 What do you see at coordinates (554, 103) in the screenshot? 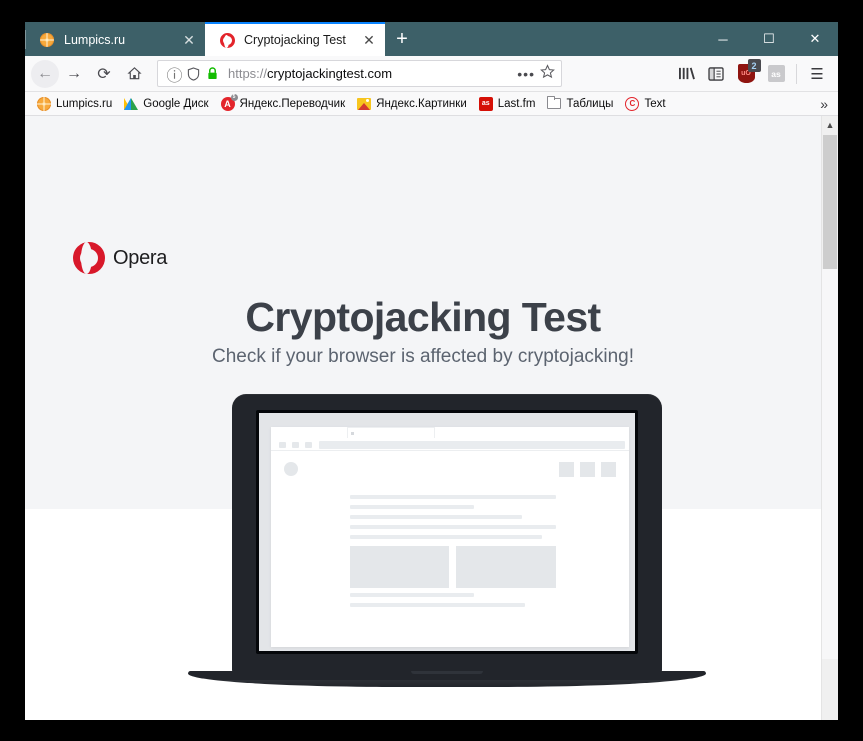
I see `folder-icon` at bounding box center [554, 103].